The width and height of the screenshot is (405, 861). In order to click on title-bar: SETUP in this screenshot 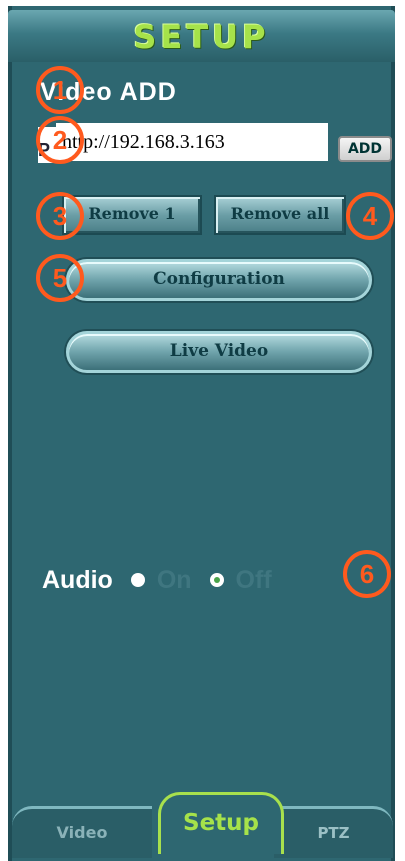, I will do `click(201, 36)`.